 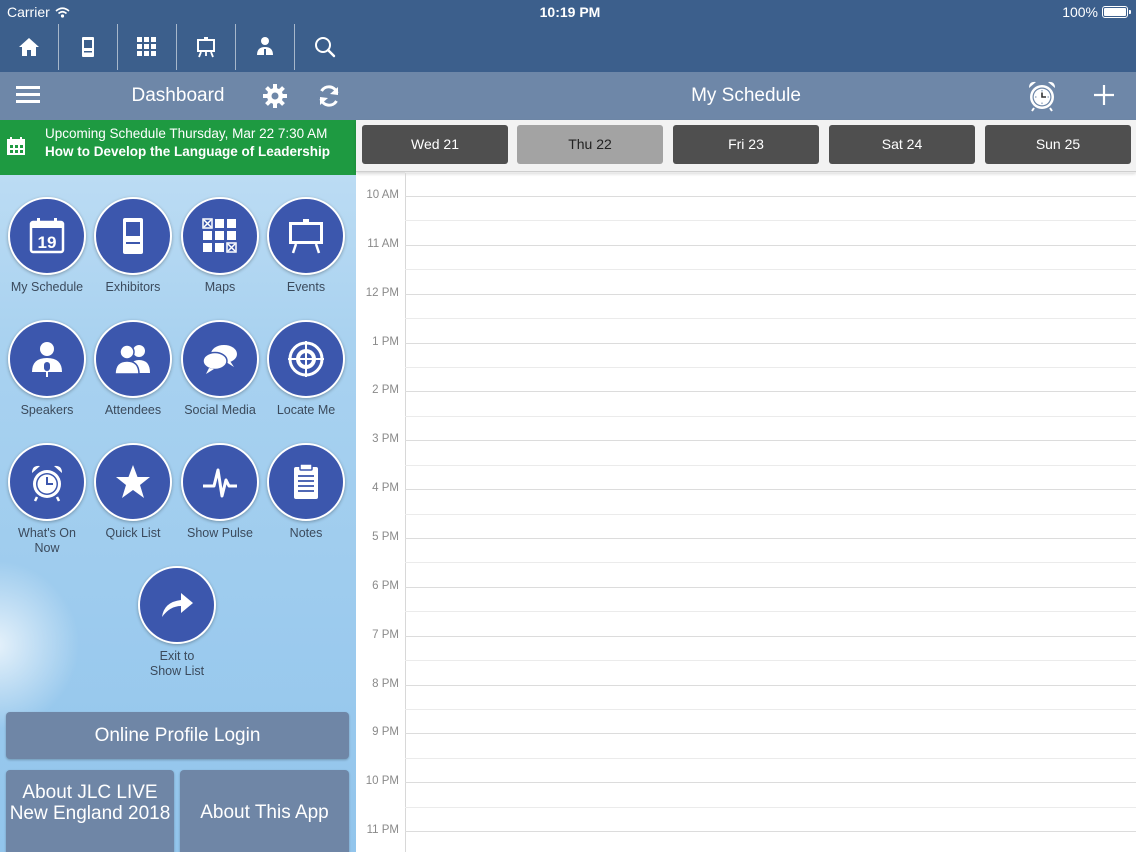 I want to click on background-glow, so click(x=40, y=645).